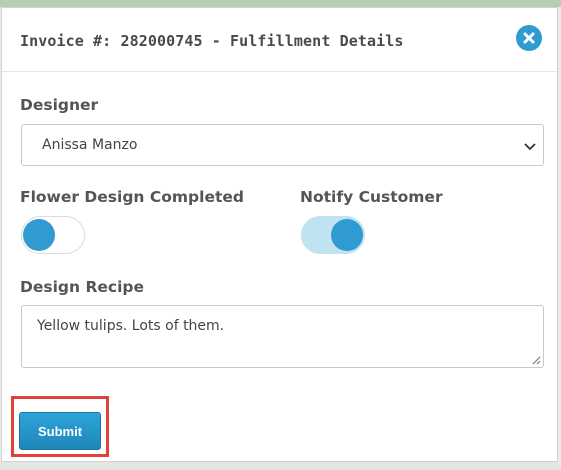  I want to click on backdrop-bottom, so click(280, 466).